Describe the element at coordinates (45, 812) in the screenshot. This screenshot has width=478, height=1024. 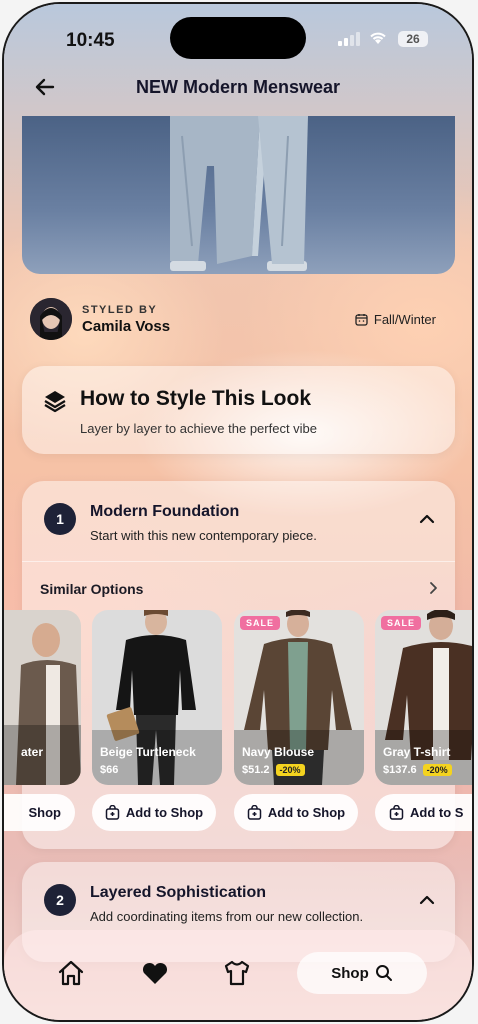
I see `add-to-shop-label: Shop` at that location.